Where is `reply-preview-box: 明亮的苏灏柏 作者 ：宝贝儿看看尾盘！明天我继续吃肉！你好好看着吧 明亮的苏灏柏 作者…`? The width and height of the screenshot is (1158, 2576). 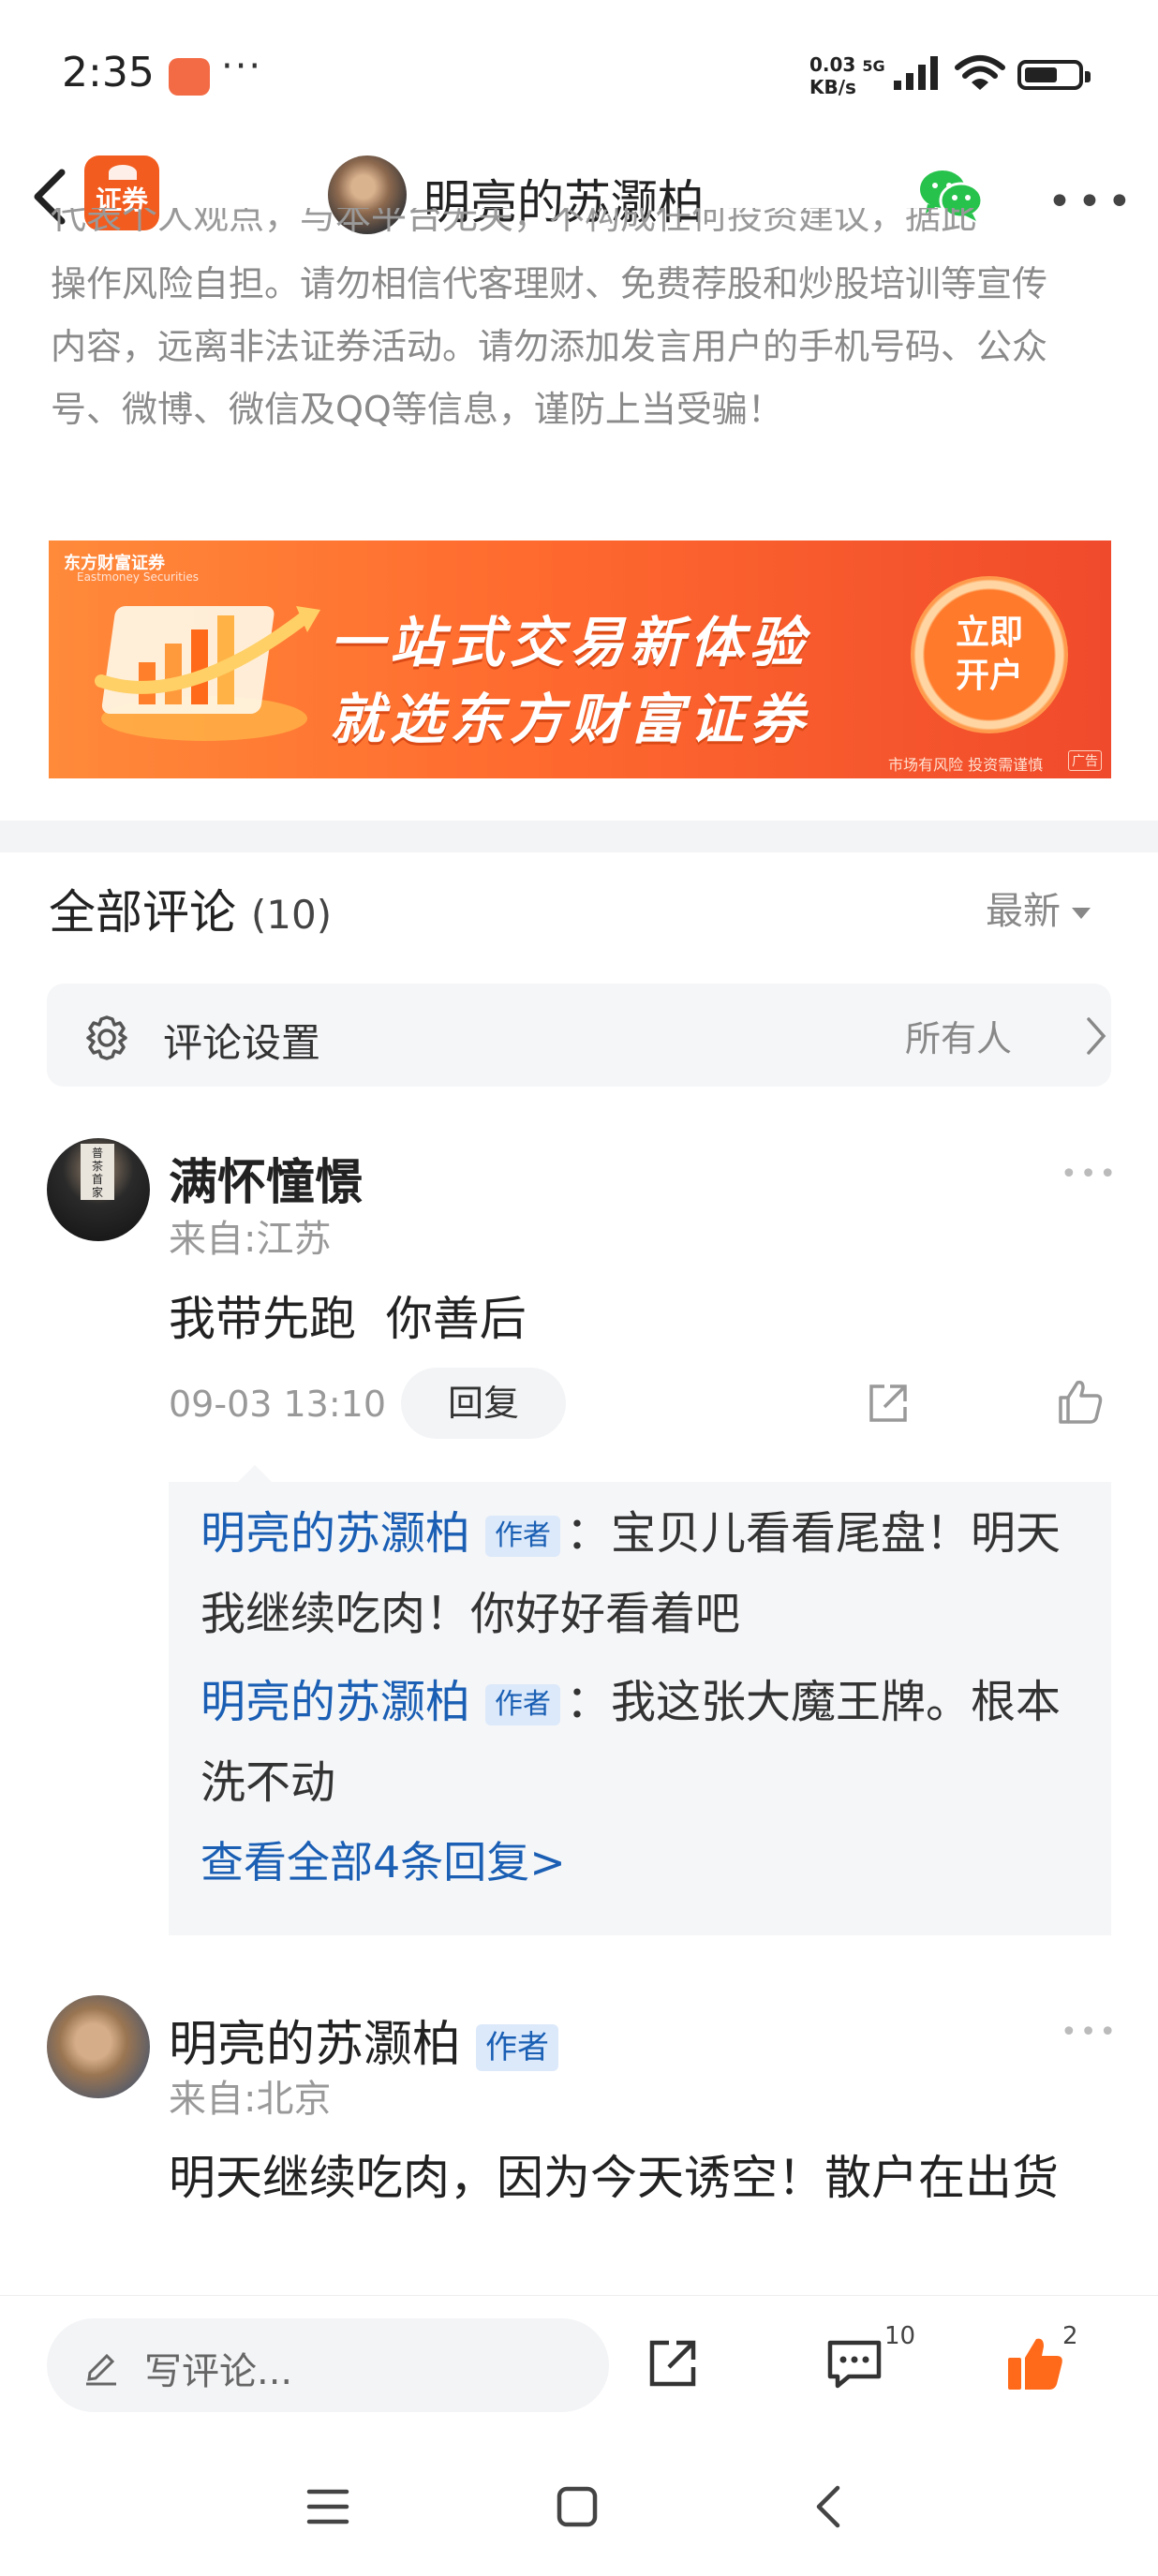
reply-preview-box: 明亮的苏灏柏 作者 ：宝贝儿看看尾盘！明天我继续吃肉！你好好看着吧 明亮的苏灏柏 作者… is located at coordinates (640, 1700).